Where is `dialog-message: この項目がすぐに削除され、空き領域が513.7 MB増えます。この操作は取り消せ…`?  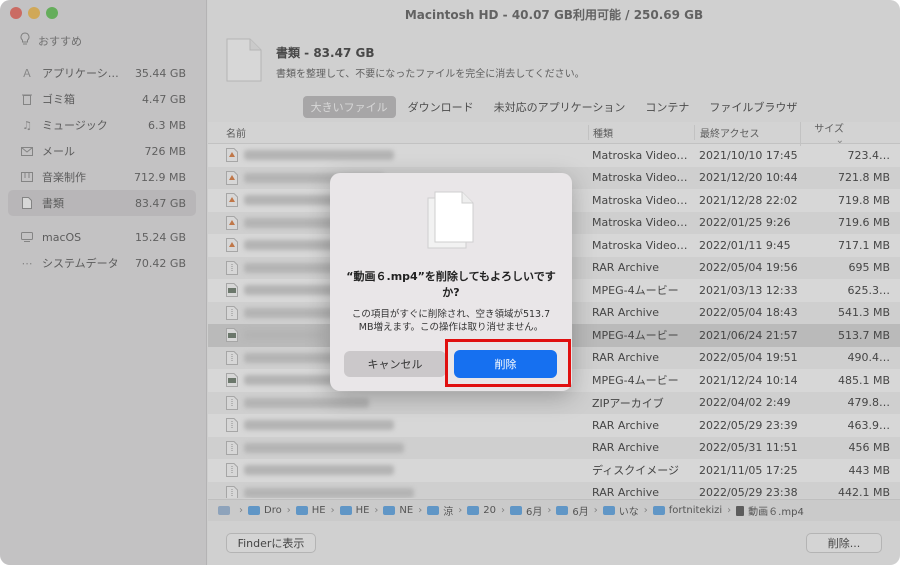 dialog-message: この項目がすぐに削除され、空き領域が513.7 MB増えます。この操作は取り消せ… is located at coordinates (451, 321).